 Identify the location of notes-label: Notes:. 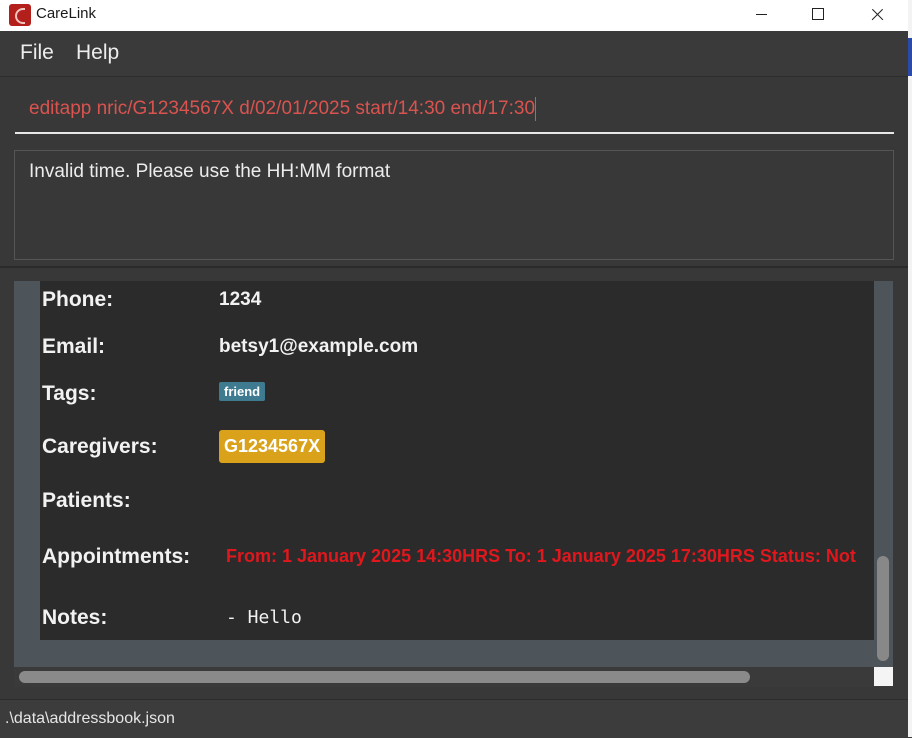
(75, 617).